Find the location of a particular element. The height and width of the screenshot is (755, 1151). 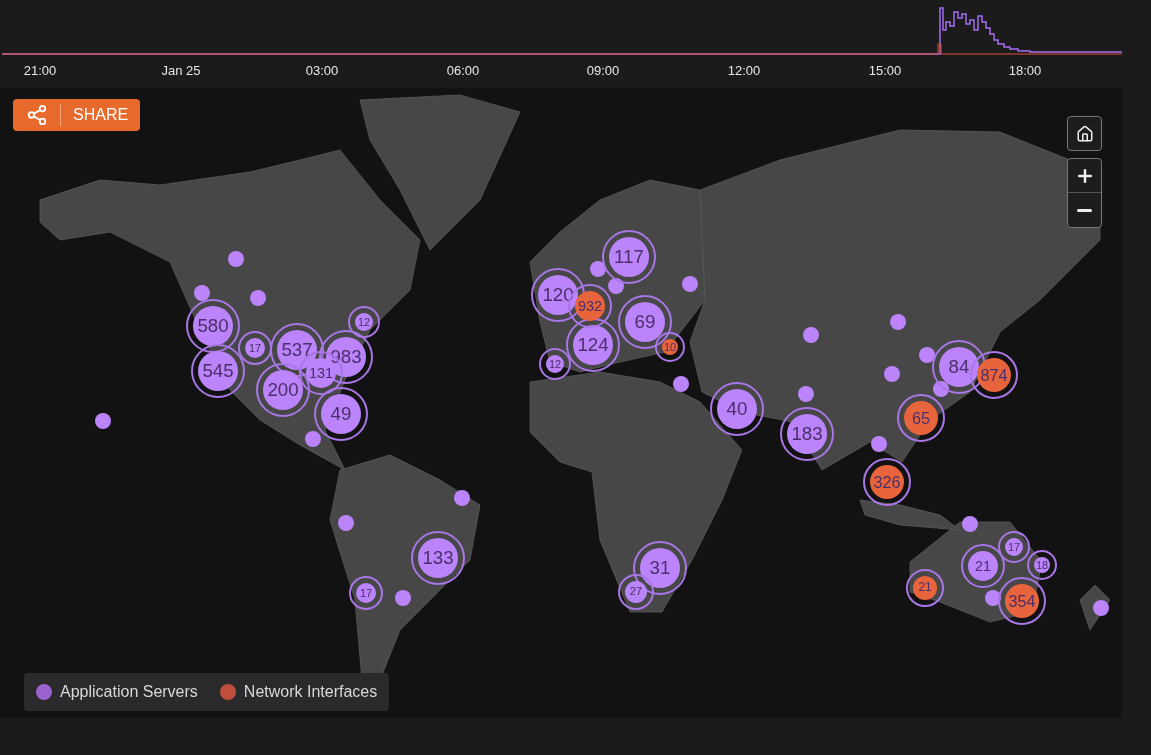

share-button: SHARE is located at coordinates (76, 115).